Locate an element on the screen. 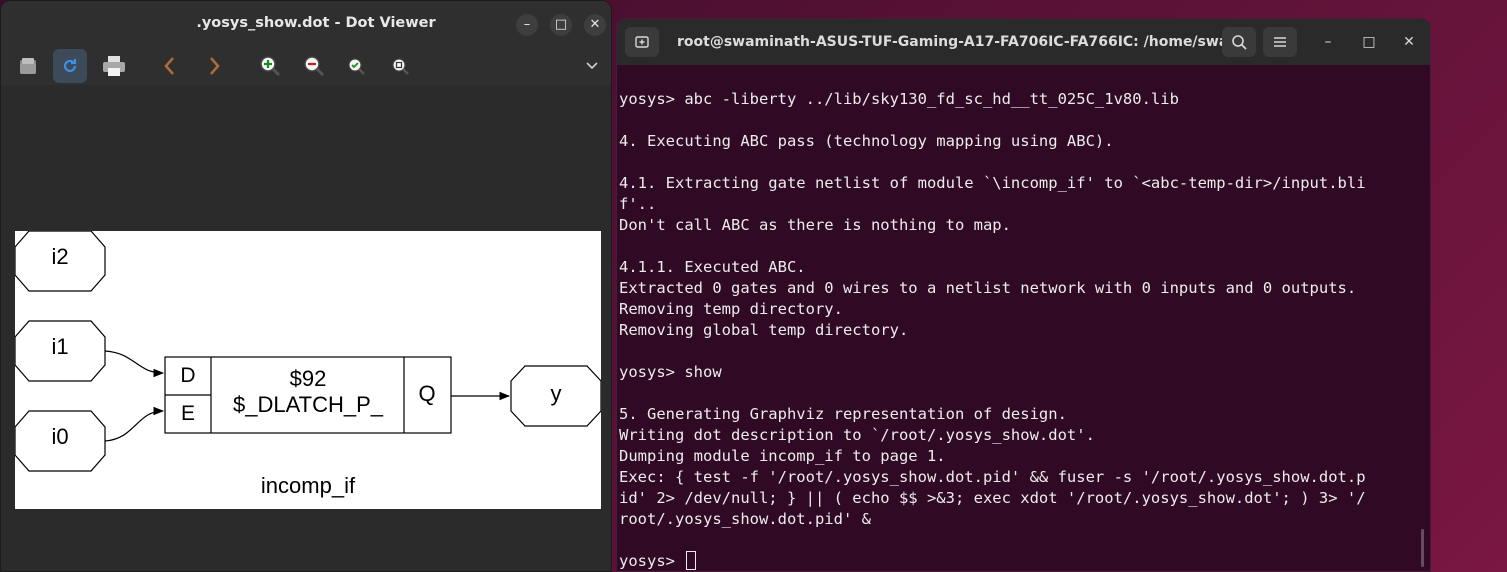 This screenshot has height=572, width=1507. input-node-i0: i0 is located at coordinates (60, 441).